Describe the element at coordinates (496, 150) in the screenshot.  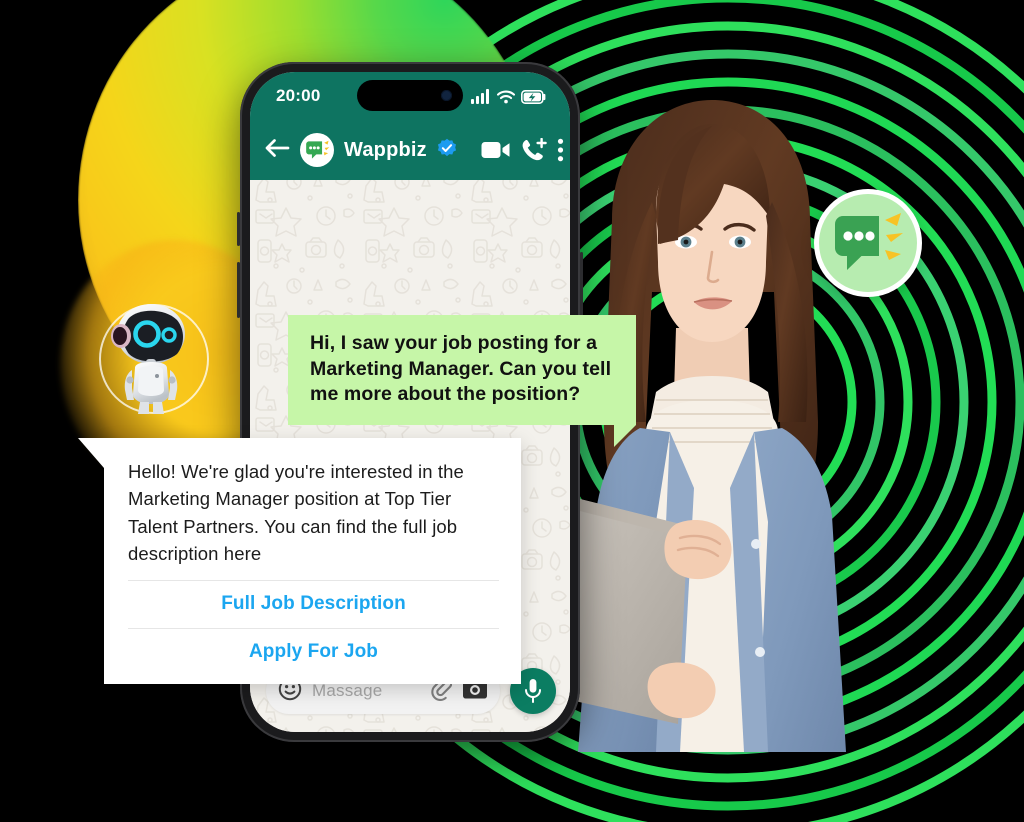
I see `video-call-icon` at that location.